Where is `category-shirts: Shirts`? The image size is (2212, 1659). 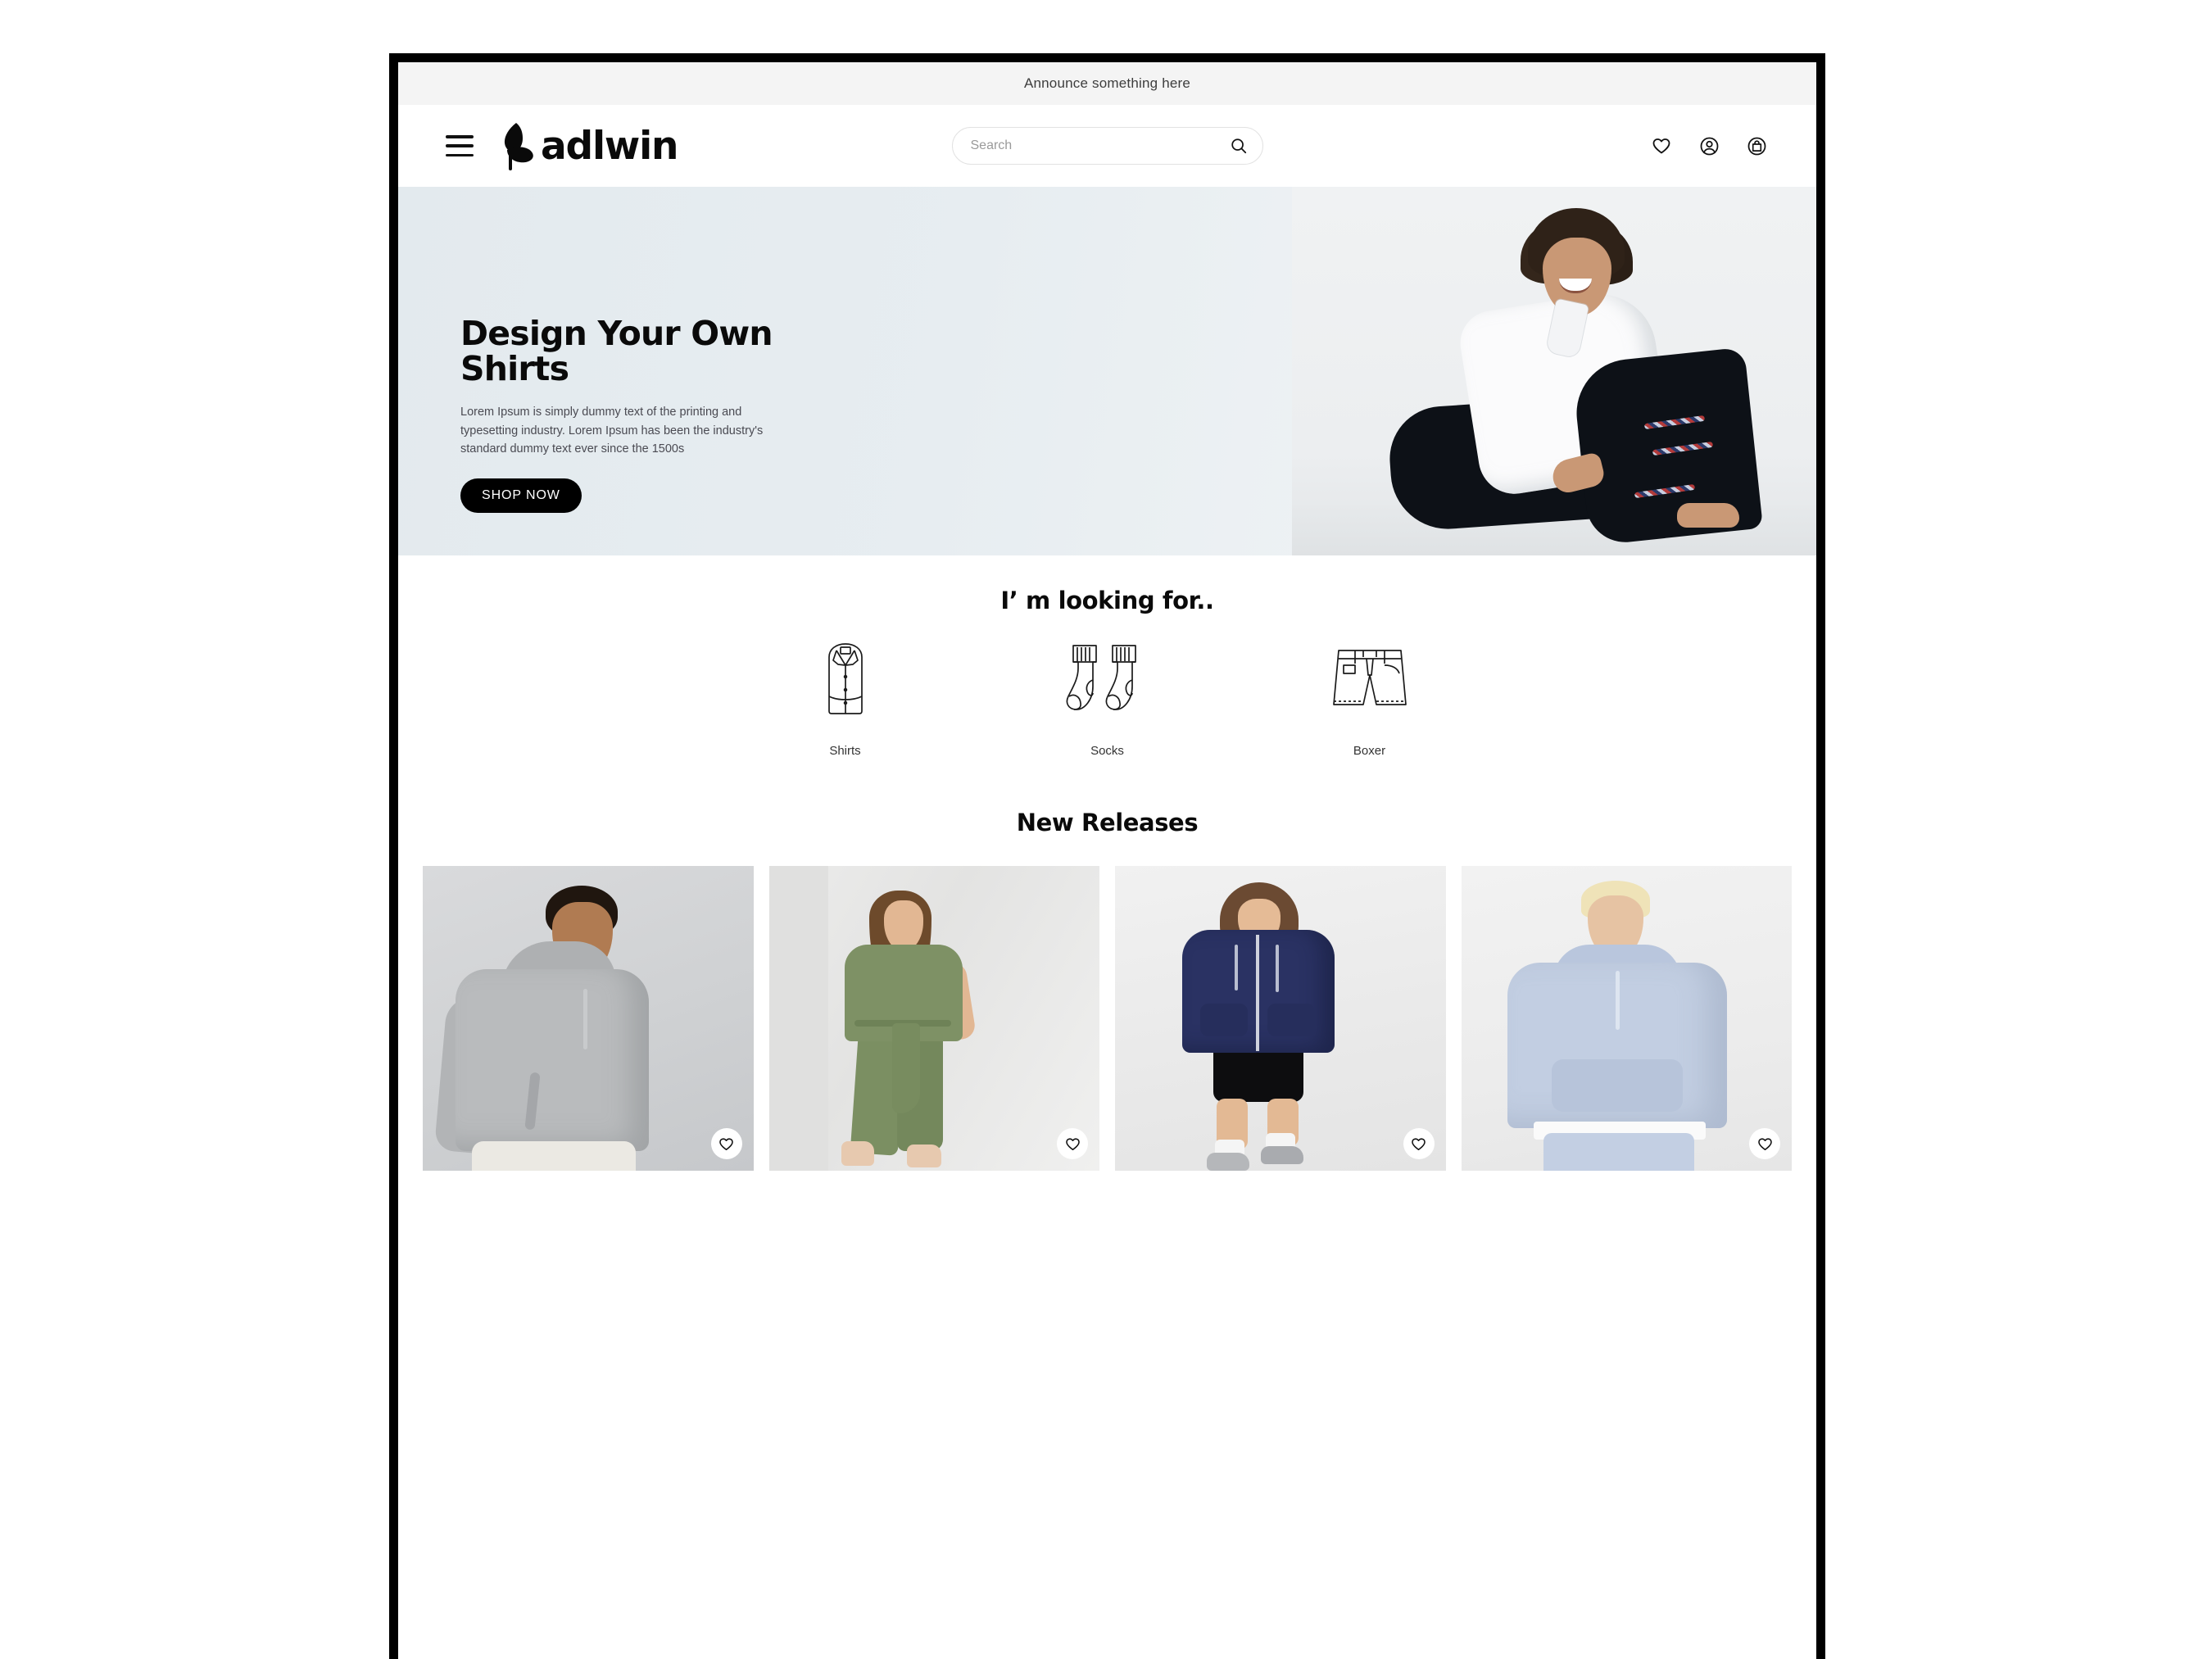
category-shirts: Shirts is located at coordinates (845, 698).